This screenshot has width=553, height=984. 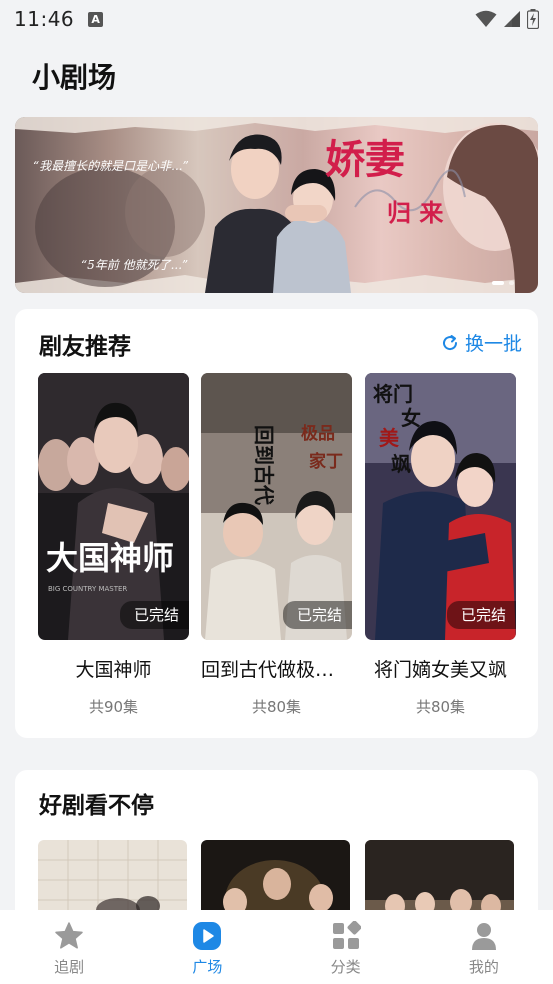 I want to click on notification-a-icon: A, so click(x=96, y=19).